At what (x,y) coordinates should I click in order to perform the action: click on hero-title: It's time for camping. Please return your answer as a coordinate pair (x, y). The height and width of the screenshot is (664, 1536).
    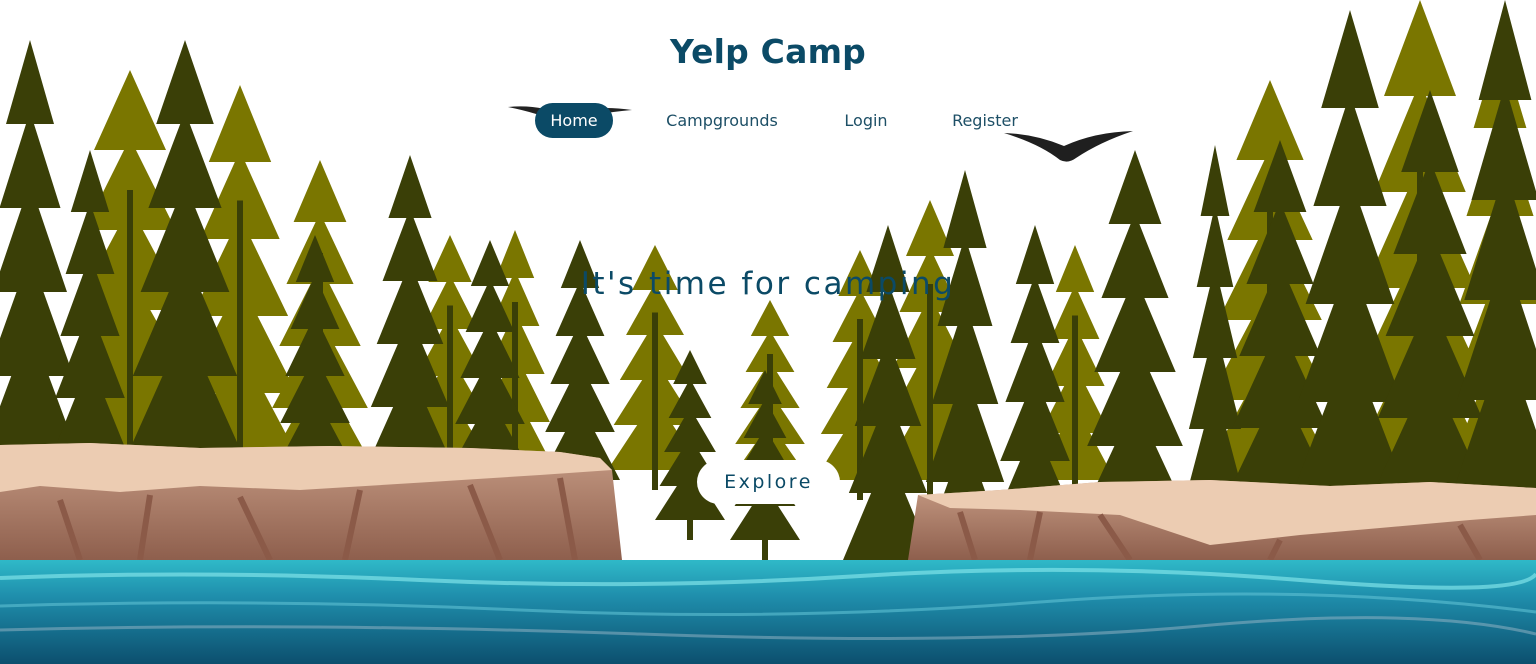
    Looking at the image, I should click on (768, 284).